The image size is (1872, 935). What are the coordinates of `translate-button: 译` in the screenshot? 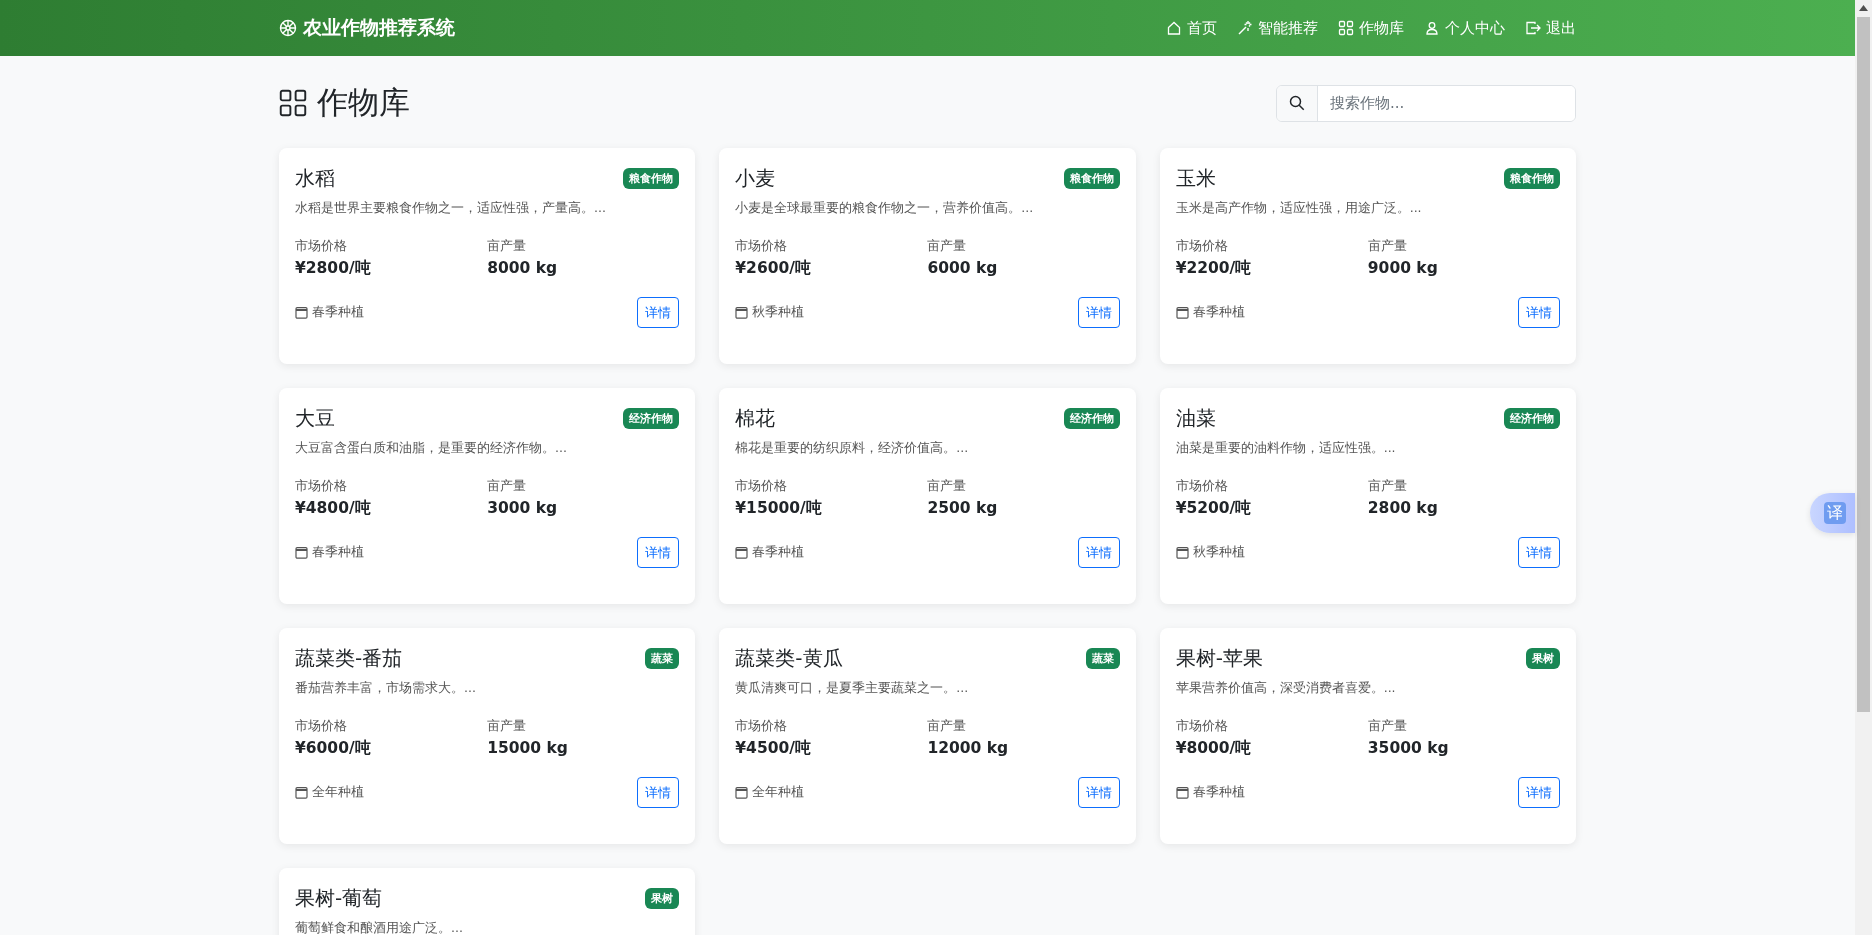 It's located at (1832, 513).